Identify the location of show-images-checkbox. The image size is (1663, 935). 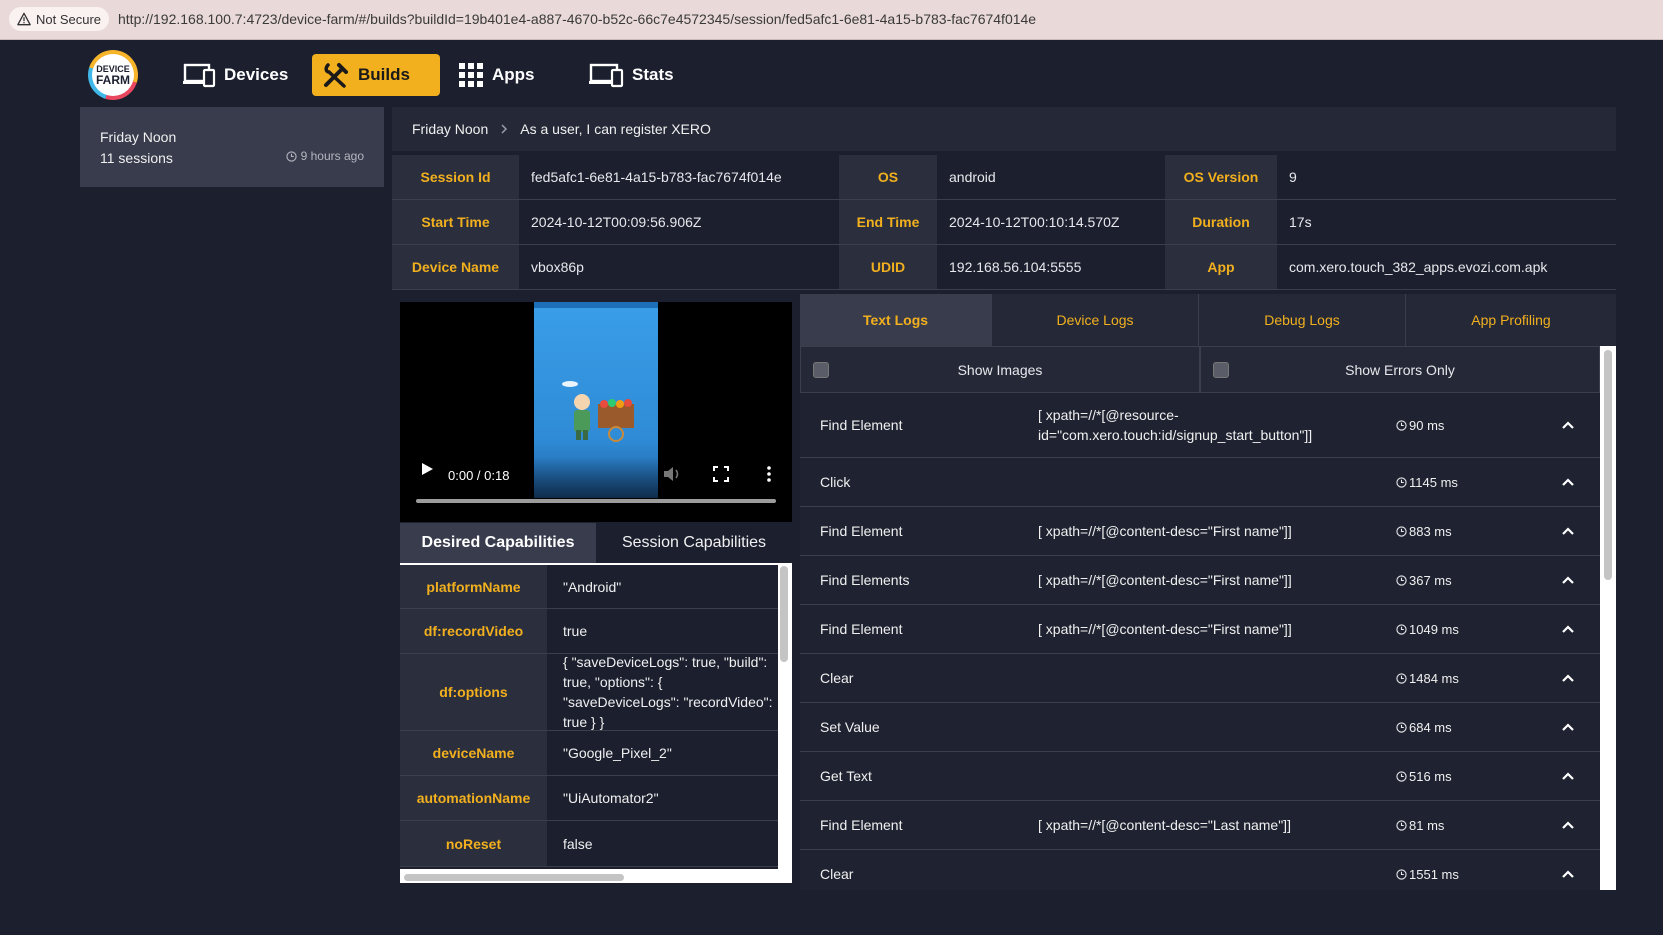
(821, 369).